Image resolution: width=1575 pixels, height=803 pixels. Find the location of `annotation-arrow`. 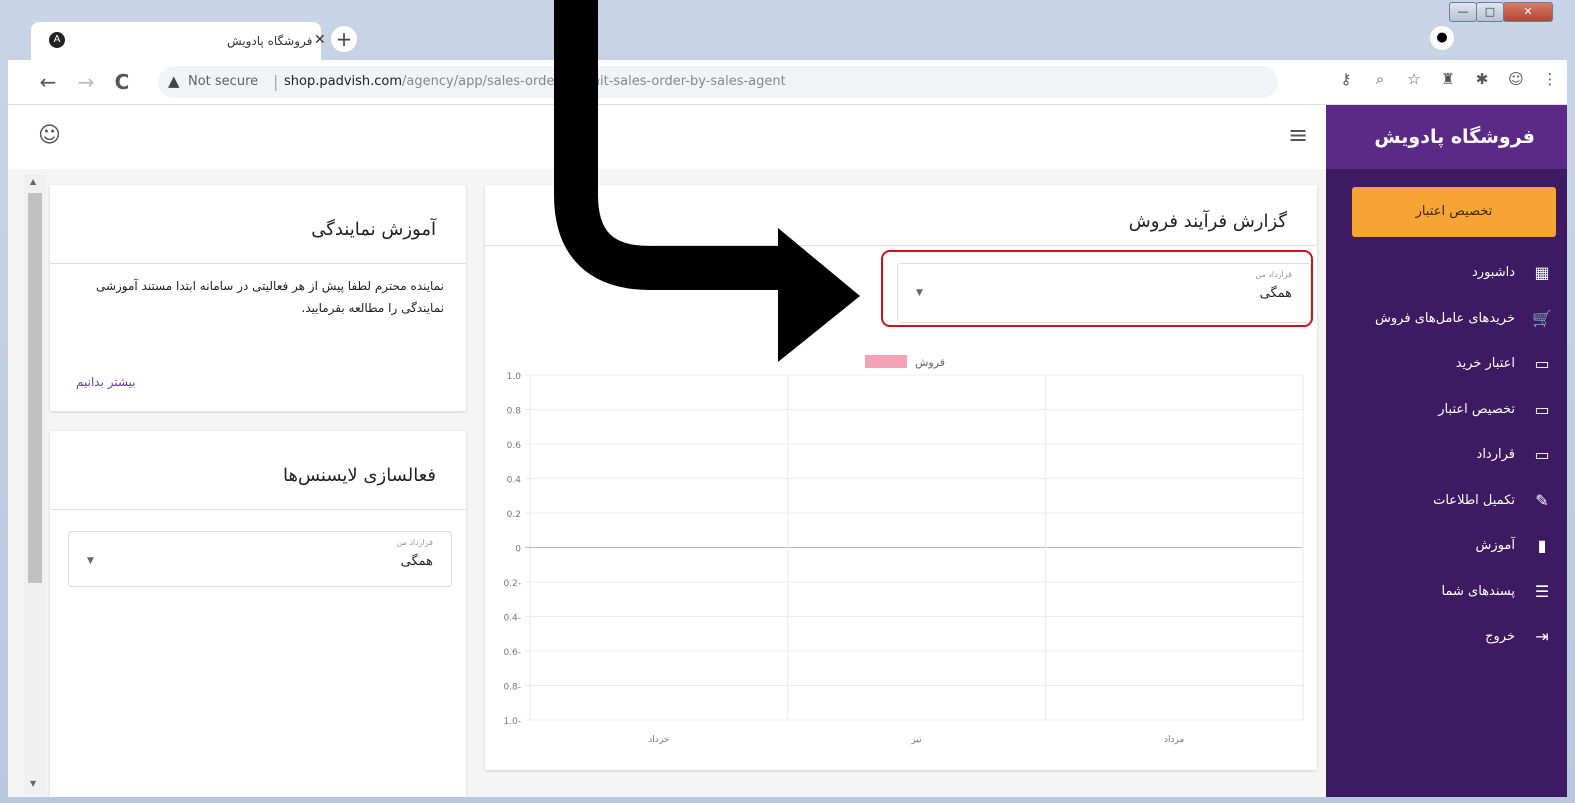

annotation-arrow is located at coordinates (707, 181).